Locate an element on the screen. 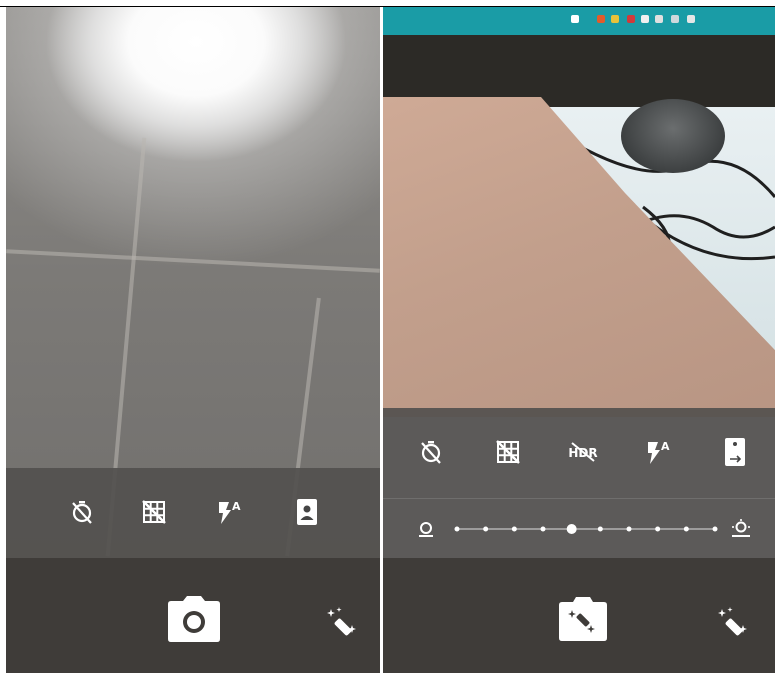 This screenshot has width=775, height=673. speaker-in-view is located at coordinates (673, 136).